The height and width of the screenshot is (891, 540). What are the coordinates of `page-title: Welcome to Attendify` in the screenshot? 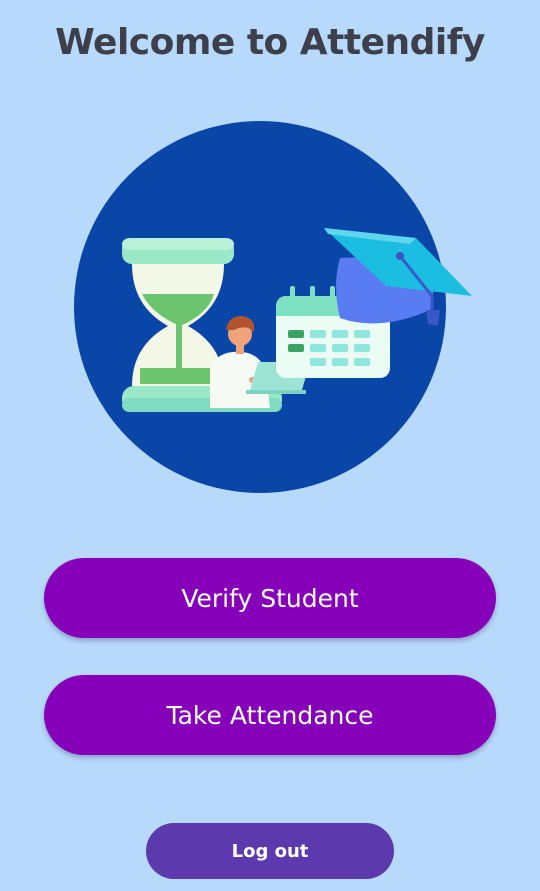 It's located at (270, 42).